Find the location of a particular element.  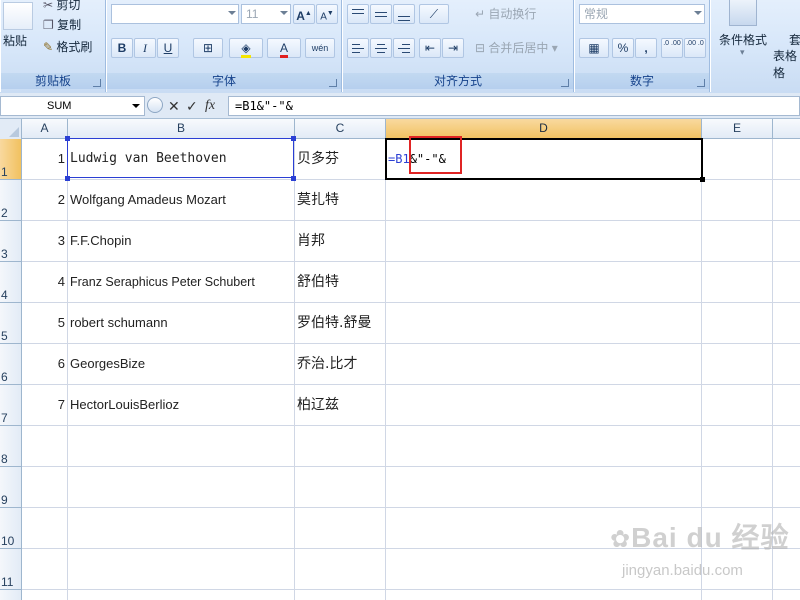

font-name-combo is located at coordinates (175, 14).